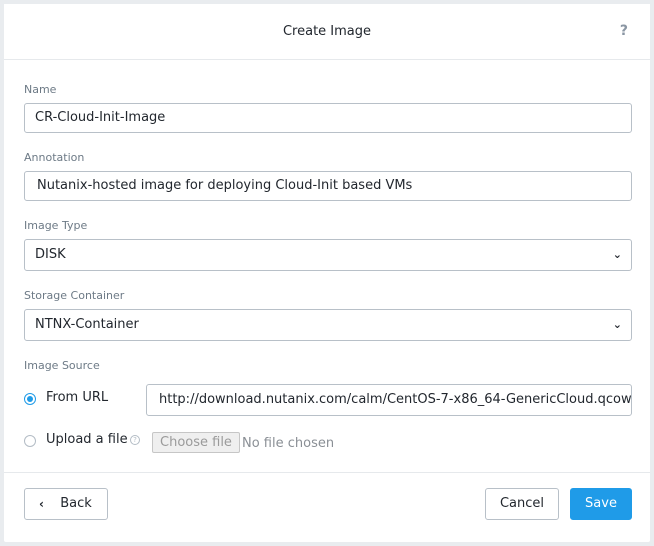 Image resolution: width=654 pixels, height=546 pixels. I want to click on storage-container-label: Storage Container, so click(74, 295).